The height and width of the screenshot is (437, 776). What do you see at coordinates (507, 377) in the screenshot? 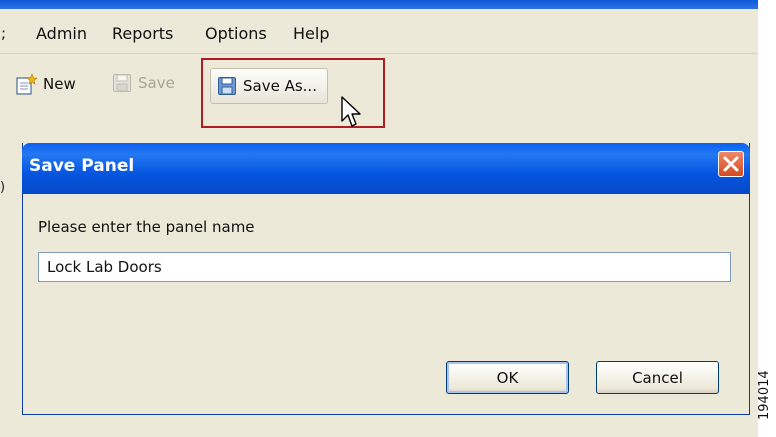
I see `ok-button: OK` at bounding box center [507, 377].